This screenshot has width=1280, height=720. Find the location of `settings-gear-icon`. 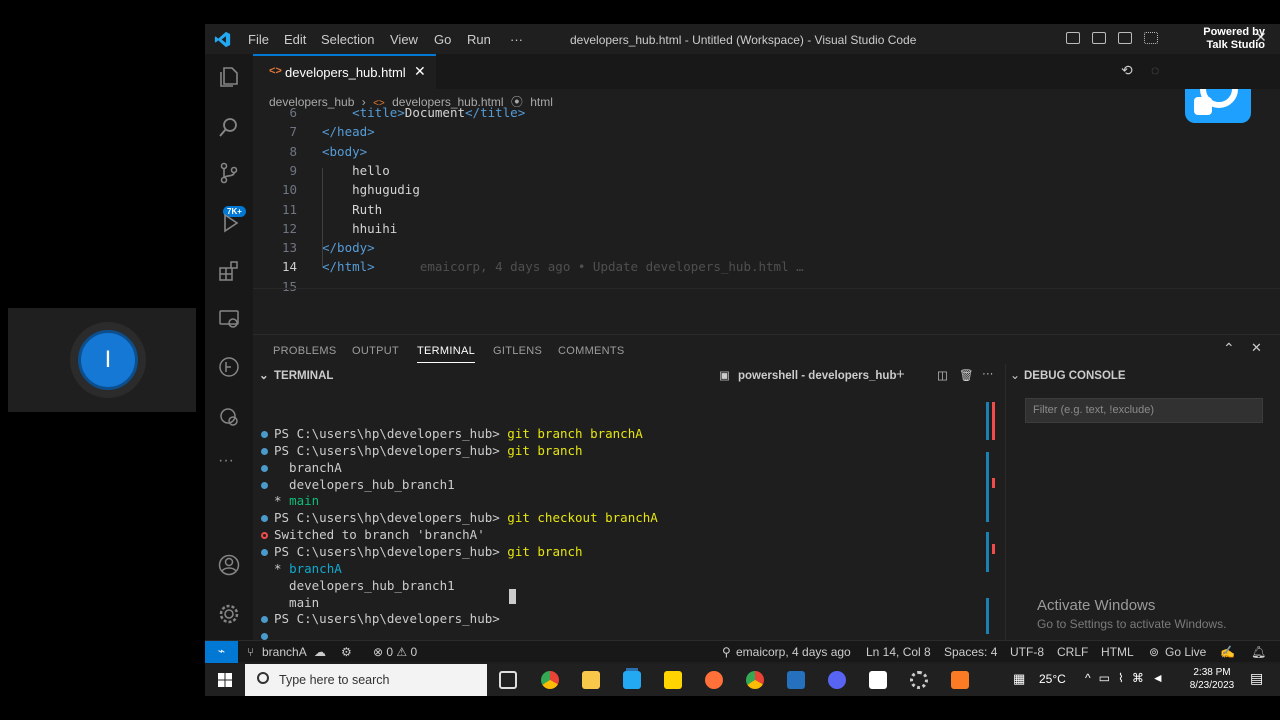

settings-gear-icon is located at coordinates (229, 614).